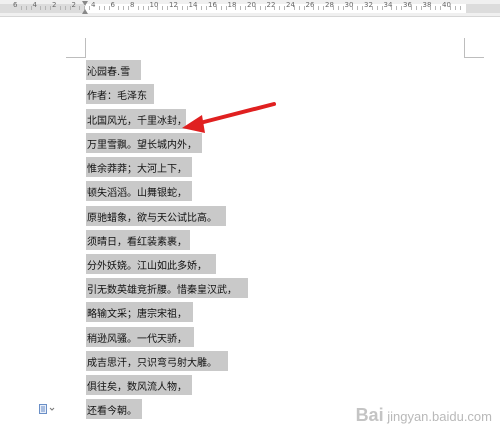  Describe the element at coordinates (439, 416) in the screenshot. I see `watermark-url: jingyan.baidu.com` at that location.